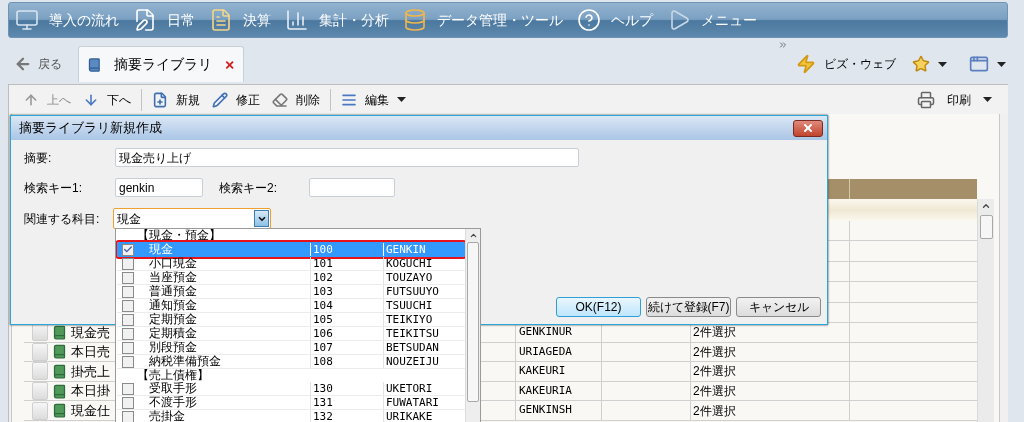  I want to click on account-option: 当座預金 102 TOUZAYO, so click(291, 278).